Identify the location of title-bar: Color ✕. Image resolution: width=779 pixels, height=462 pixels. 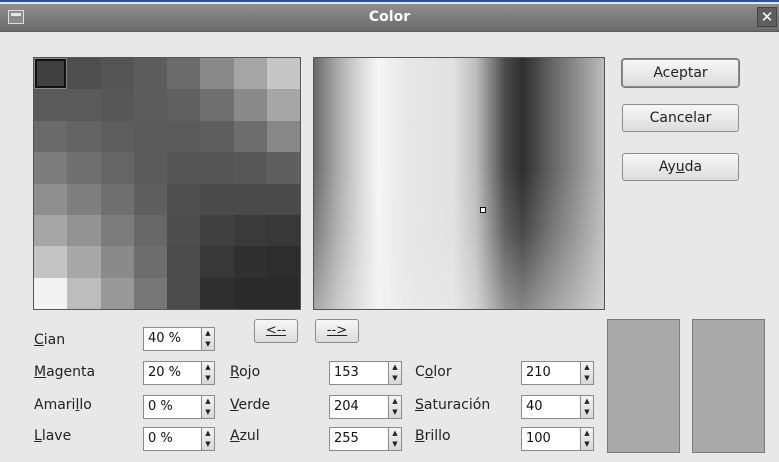
(389, 18).